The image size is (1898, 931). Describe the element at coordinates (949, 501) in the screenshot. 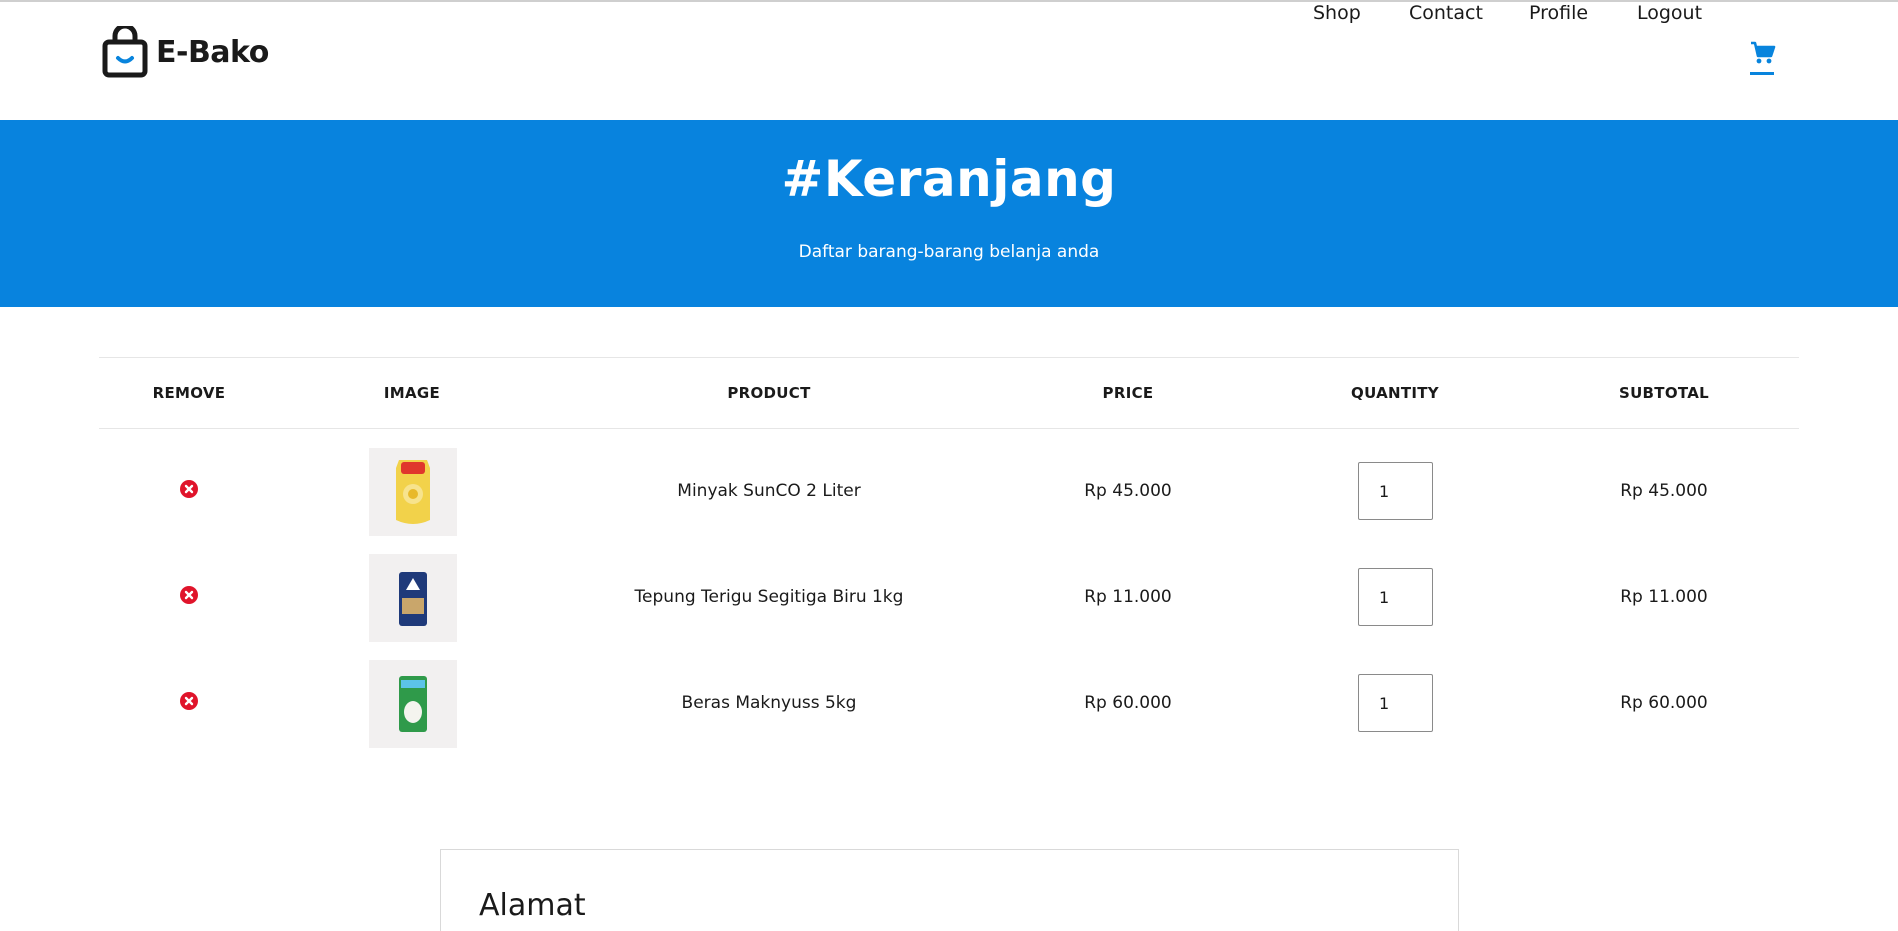

I see `table-row: Minyak SunCO 2 Liter Rp 45.000 Rp 45.000` at that location.